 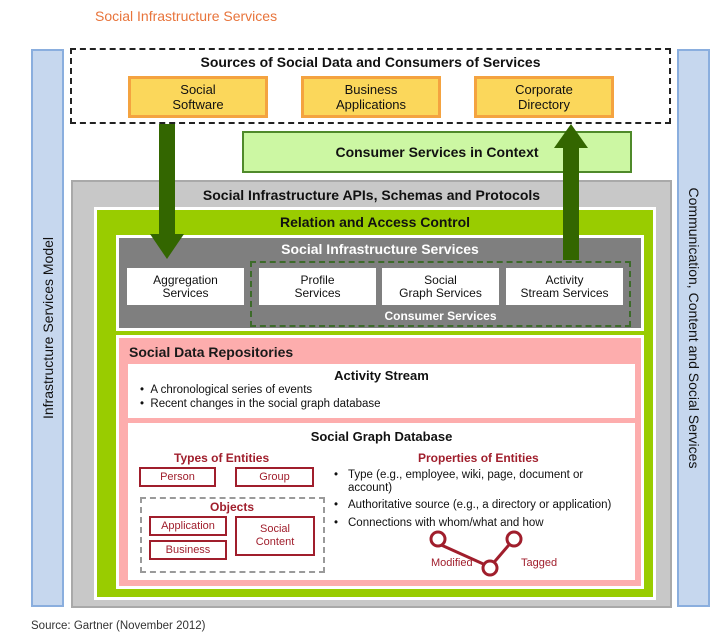 What do you see at coordinates (274, 477) in the screenshot?
I see `entity-group: Group` at bounding box center [274, 477].